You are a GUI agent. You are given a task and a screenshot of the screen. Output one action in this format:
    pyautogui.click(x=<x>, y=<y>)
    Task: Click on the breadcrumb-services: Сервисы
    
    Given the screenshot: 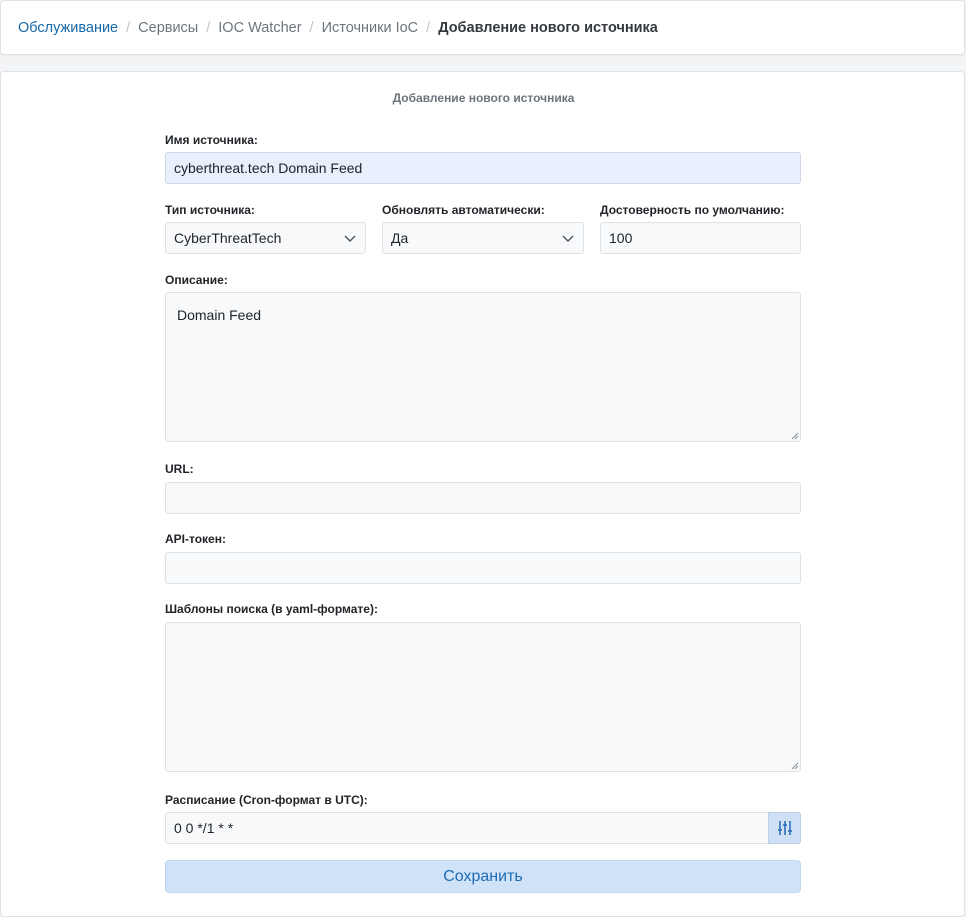 What is the action you would take?
    pyautogui.click(x=168, y=28)
    